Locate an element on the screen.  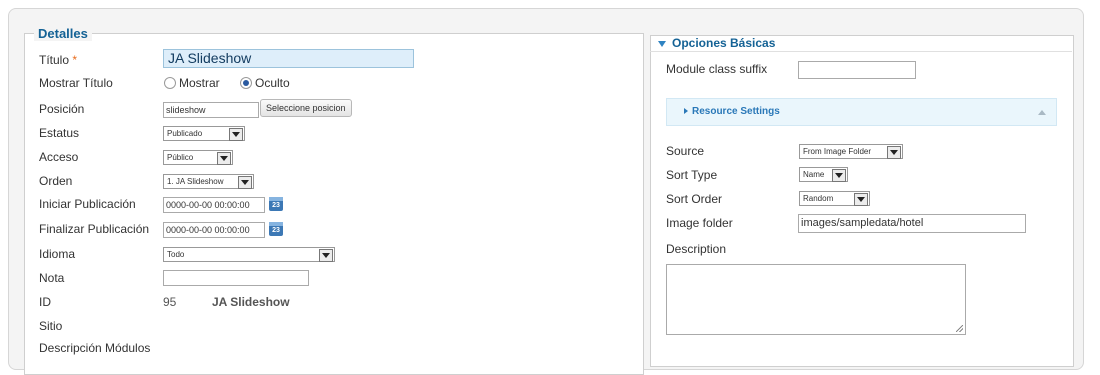
publish-up-label: Iniciar Publicación is located at coordinates (87, 204).